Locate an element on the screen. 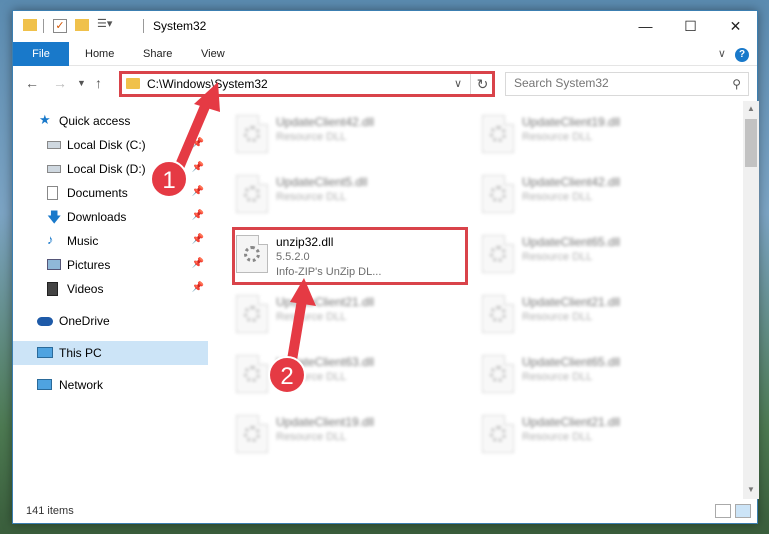 This screenshot has height=534, width=769. customize-toolbar-icon: ☰▾ is located at coordinates (104, 23).